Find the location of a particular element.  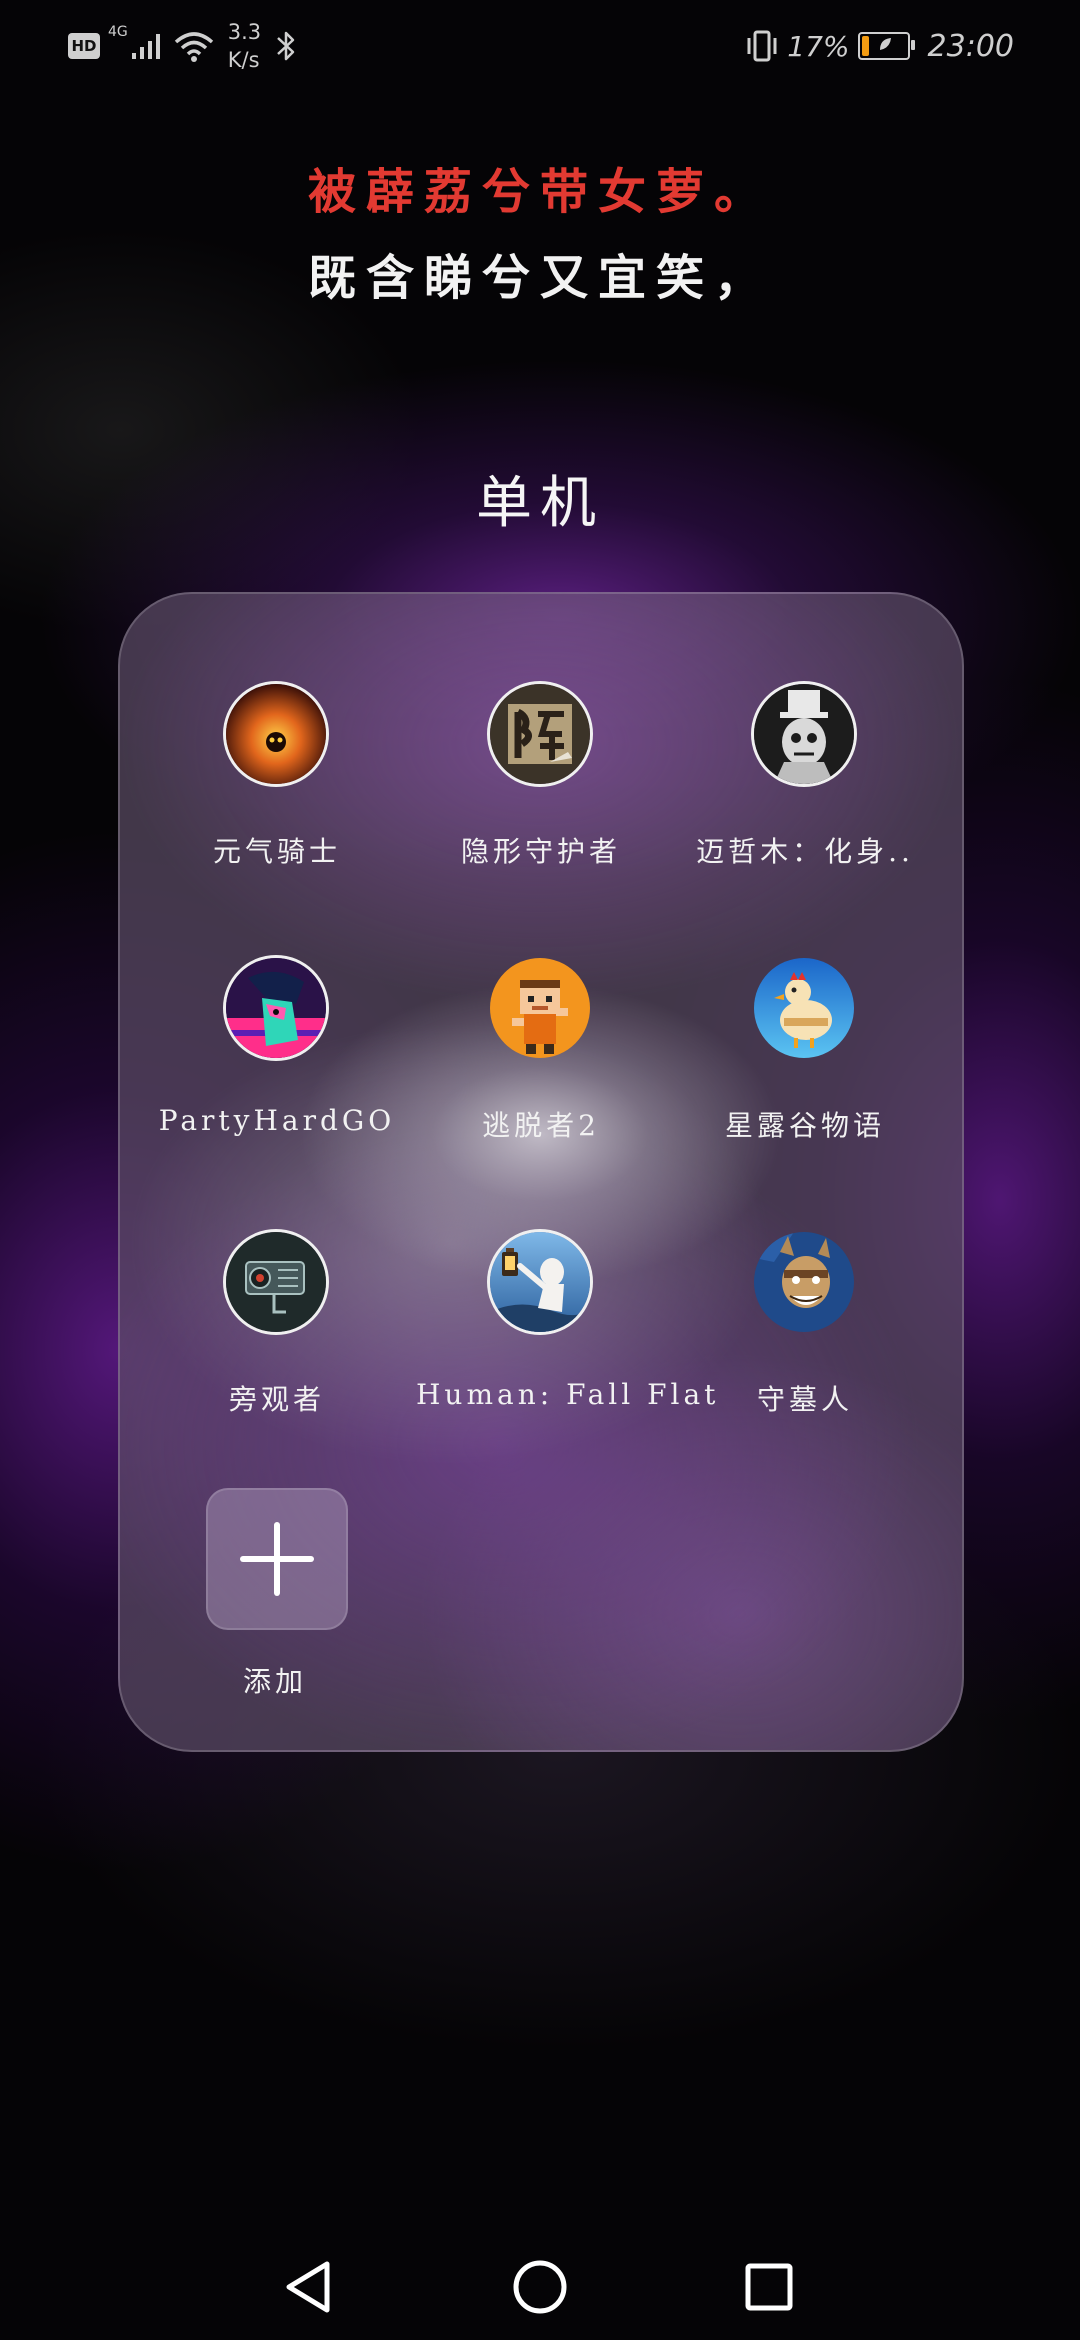

graveyard-keeper-icon is located at coordinates (804, 1282).